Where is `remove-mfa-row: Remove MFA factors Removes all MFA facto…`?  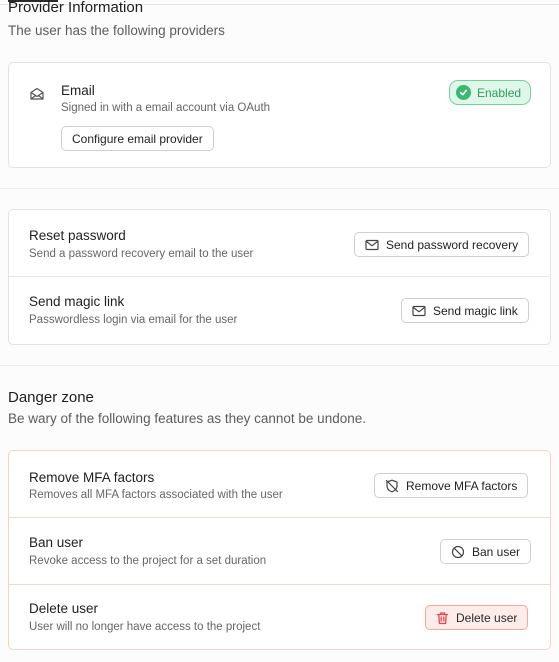
remove-mfa-row: Remove MFA factors Removes all MFA facto… is located at coordinates (279, 484).